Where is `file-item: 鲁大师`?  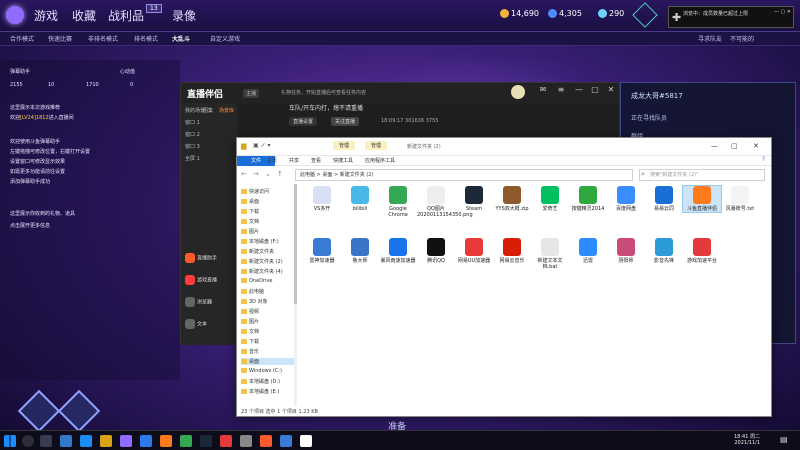 file-item: 鲁大师 is located at coordinates (360, 251).